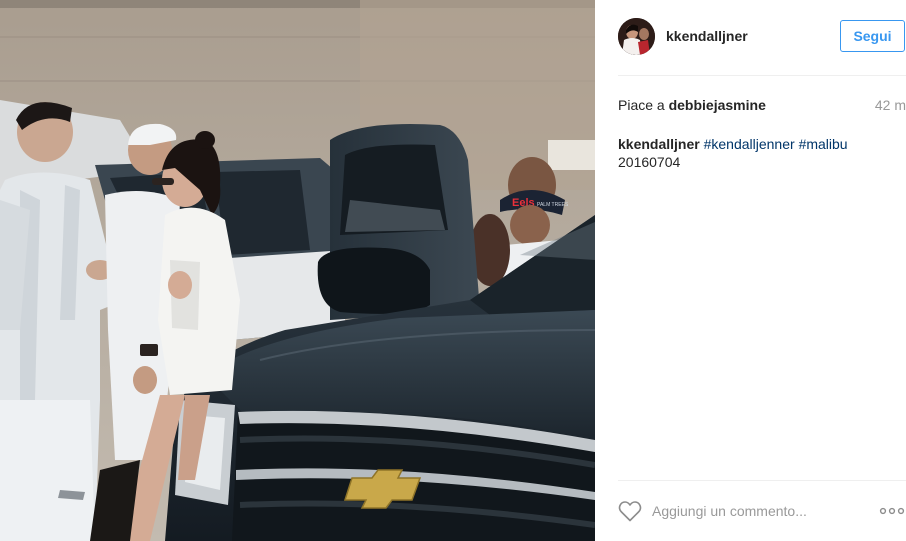 The image size is (906, 541). Describe the element at coordinates (659, 144) in the screenshot. I see `caption-username: kkendalljner` at that location.